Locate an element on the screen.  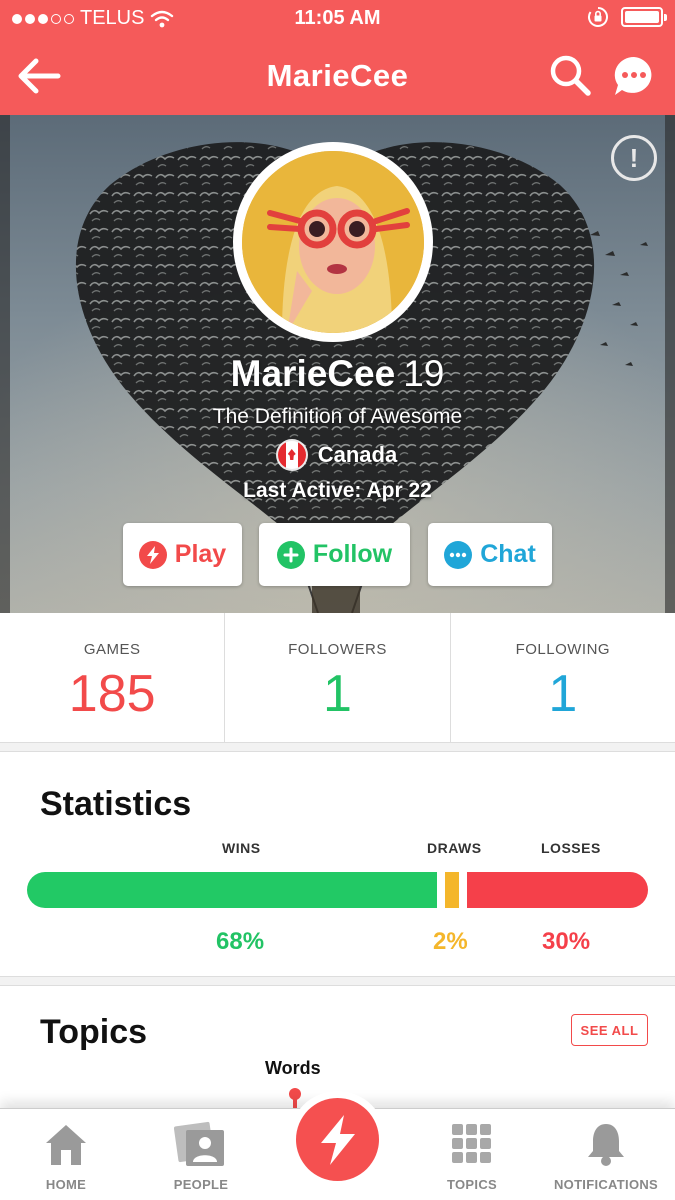
tab-home: HOME is located at coordinates (66, 1155).